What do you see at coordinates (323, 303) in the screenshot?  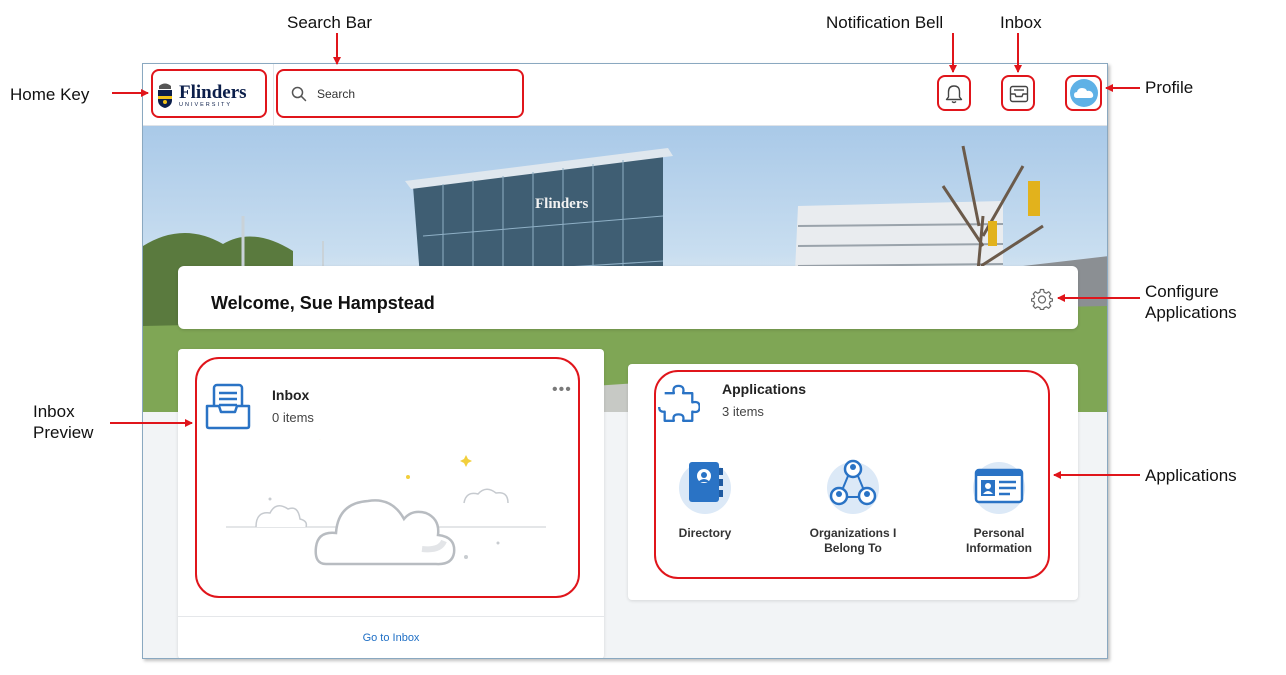 I see `welcome-text: Welcome, Sue Hampstead` at bounding box center [323, 303].